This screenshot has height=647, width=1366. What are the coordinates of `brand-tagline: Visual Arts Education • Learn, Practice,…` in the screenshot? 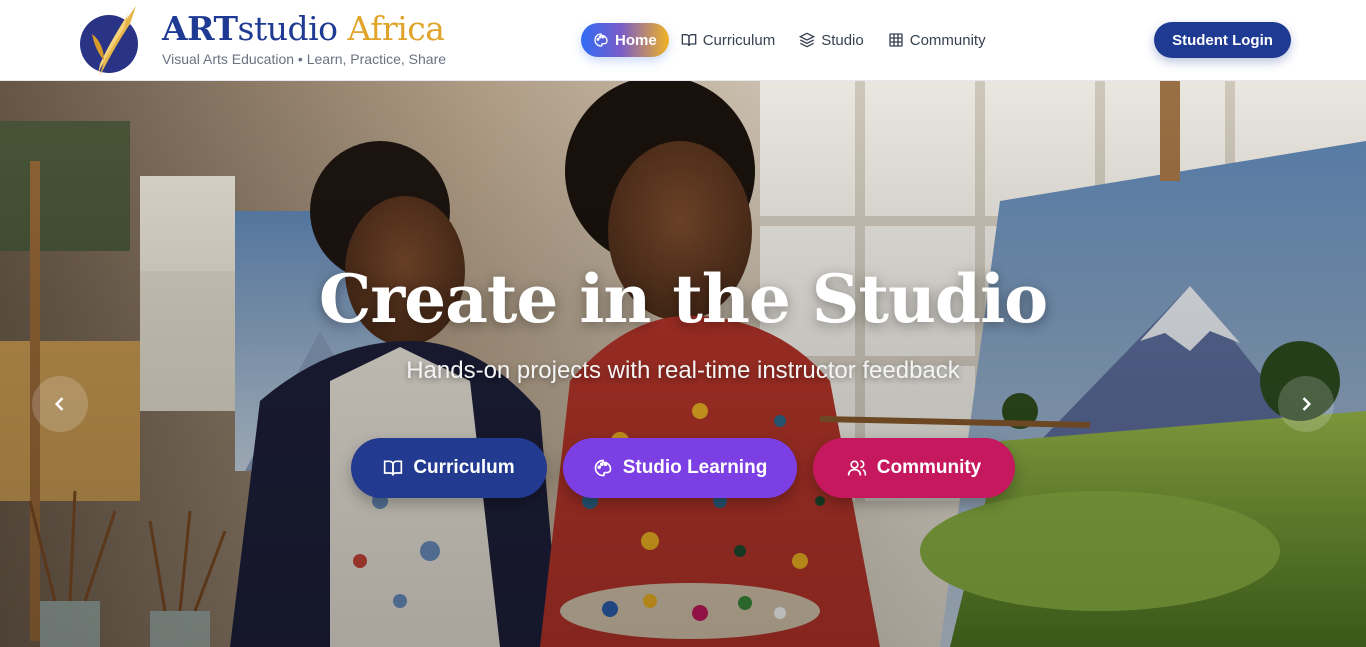 It's located at (304, 59).